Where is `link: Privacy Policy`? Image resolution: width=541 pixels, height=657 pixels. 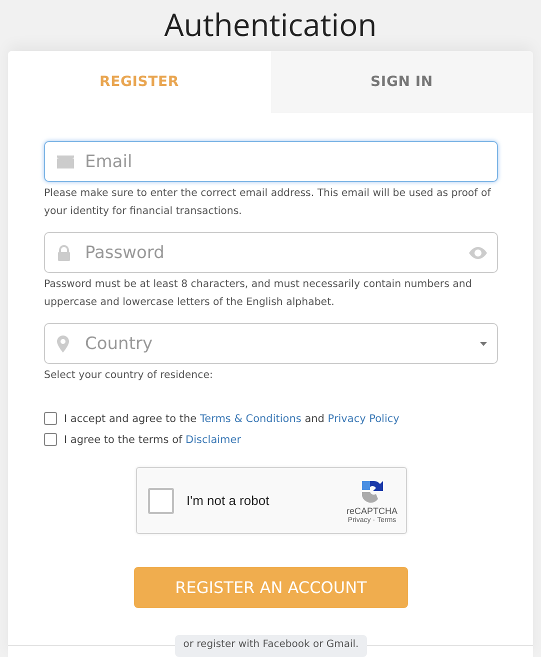 link: Privacy Policy is located at coordinates (364, 418).